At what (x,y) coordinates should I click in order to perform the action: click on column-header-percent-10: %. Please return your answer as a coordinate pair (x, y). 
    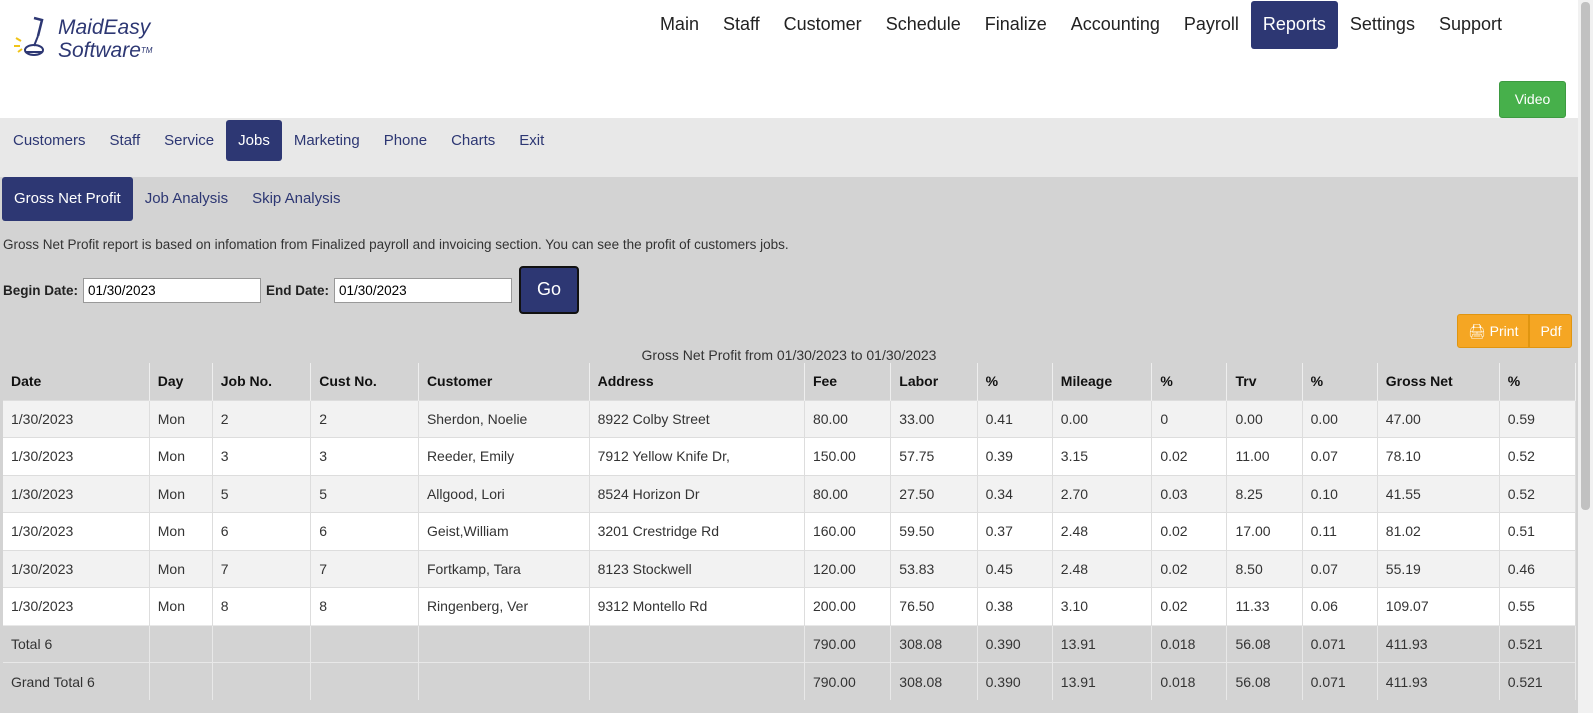
    Looking at the image, I should click on (1189, 381).